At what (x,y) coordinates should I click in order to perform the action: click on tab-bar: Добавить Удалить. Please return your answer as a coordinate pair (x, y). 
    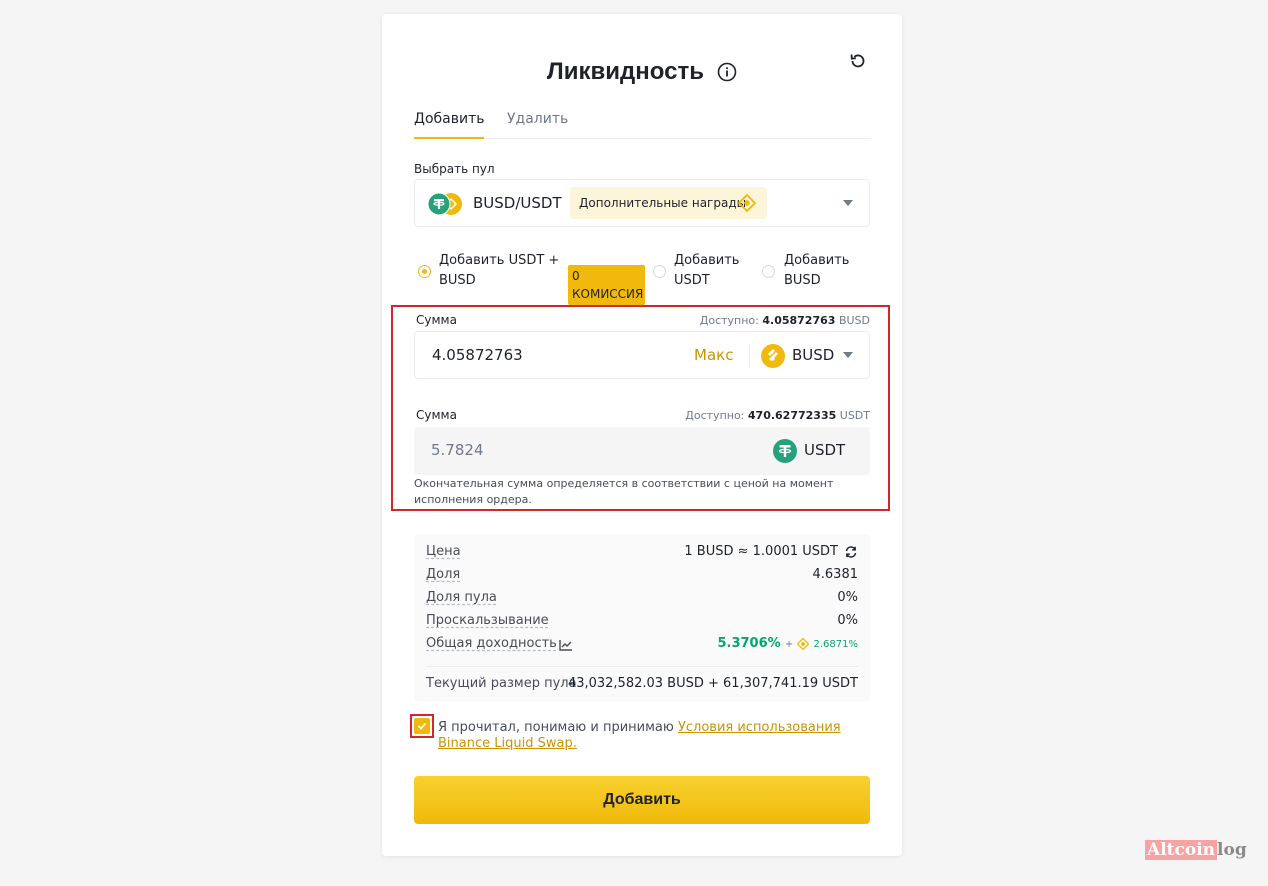
    Looking at the image, I should click on (642, 124).